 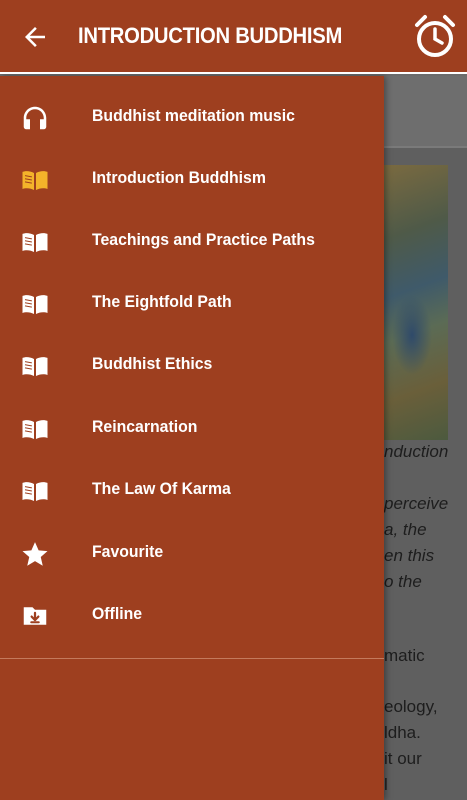 I want to click on drawer-item-karma: The Law Of Karma, so click(x=192, y=491).